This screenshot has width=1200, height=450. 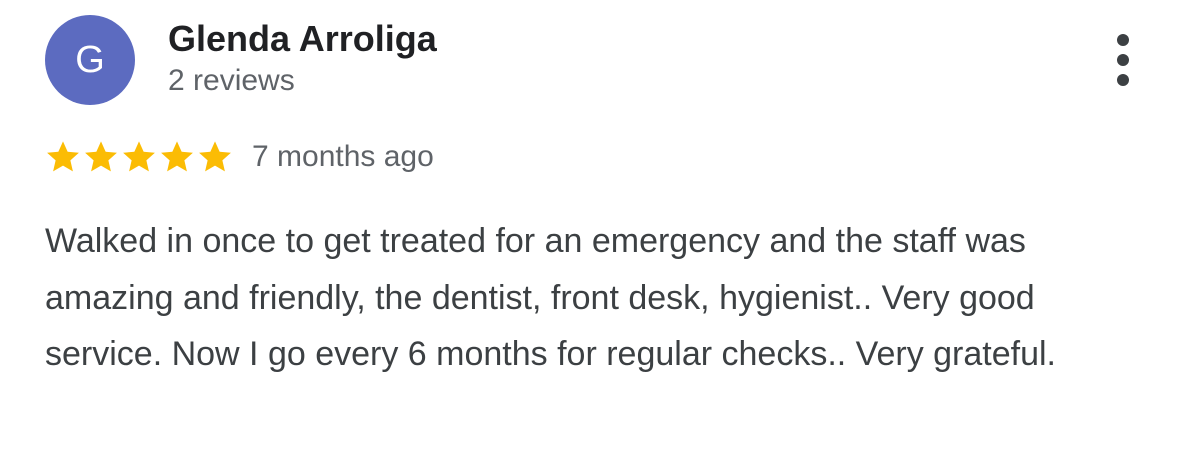 I want to click on star-rating, so click(x=139, y=157).